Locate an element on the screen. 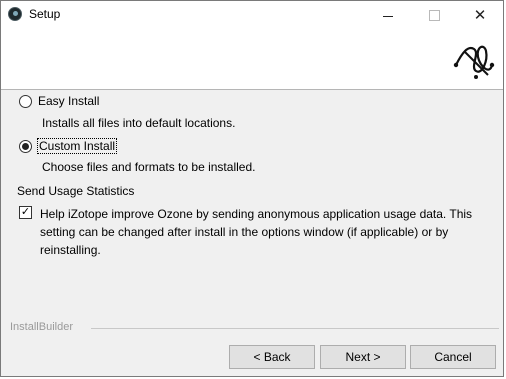 The image size is (506, 379). checkmark-icon: ✓ is located at coordinates (25, 212).